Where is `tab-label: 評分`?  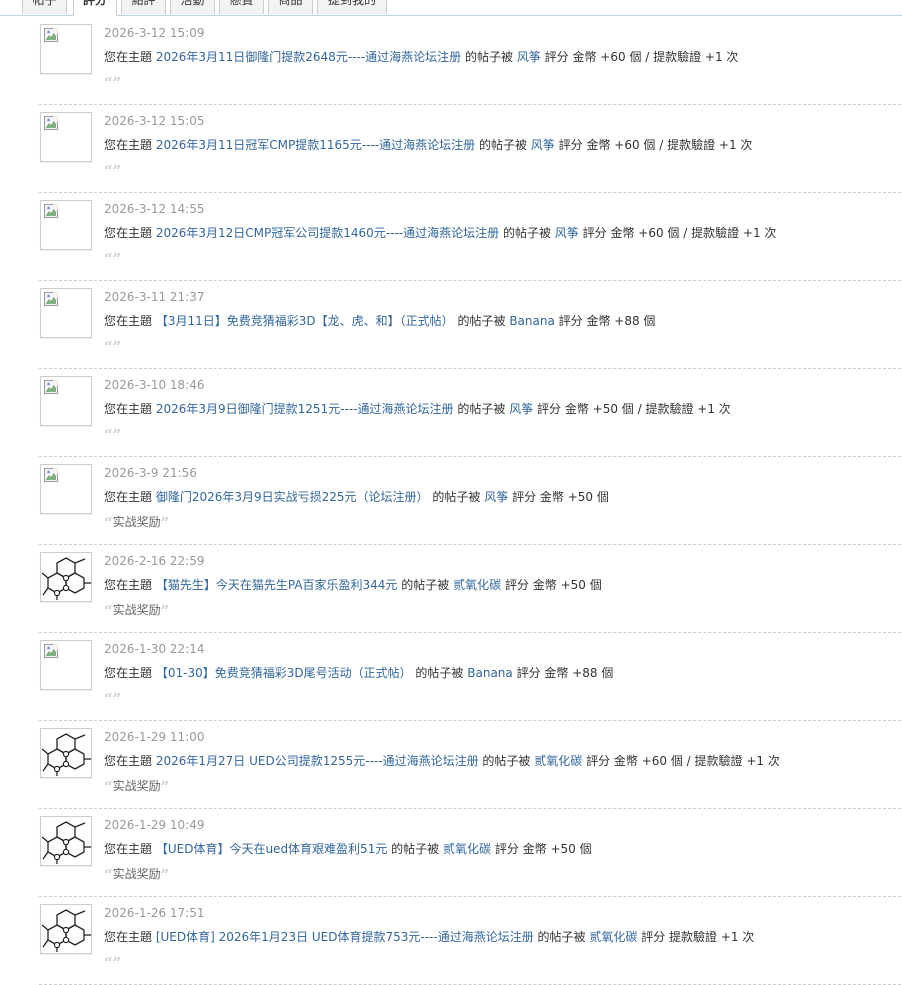
tab-label: 評分 is located at coordinates (94, 3).